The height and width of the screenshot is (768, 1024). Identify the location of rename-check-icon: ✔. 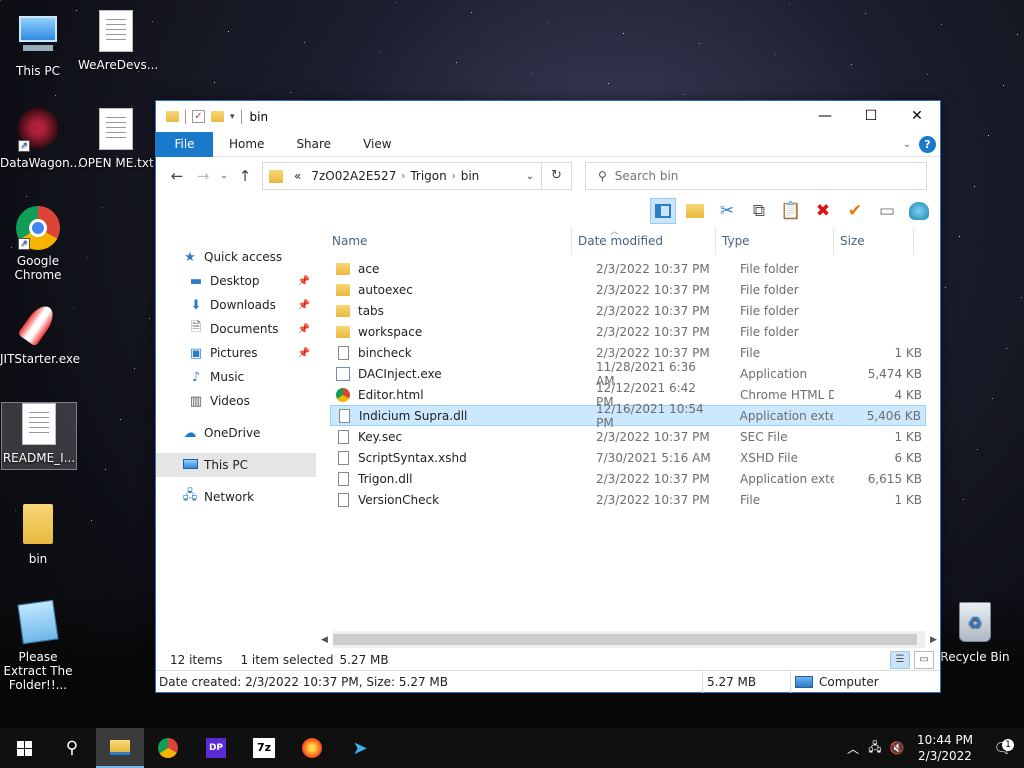
(855, 211).